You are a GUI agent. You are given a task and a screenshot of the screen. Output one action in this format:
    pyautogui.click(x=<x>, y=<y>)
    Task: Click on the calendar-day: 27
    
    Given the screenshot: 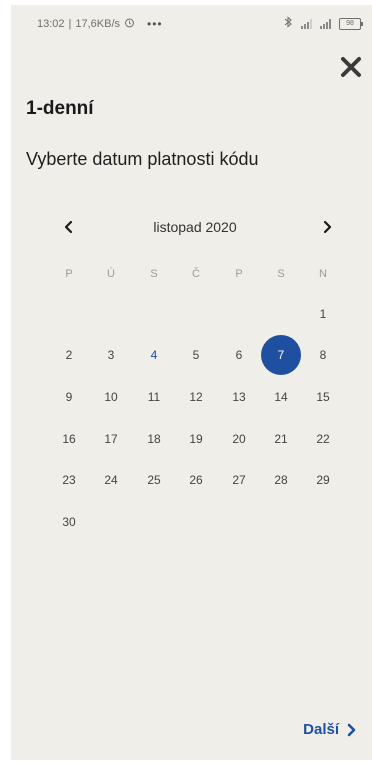 What is the action you would take?
    pyautogui.click(x=239, y=480)
    